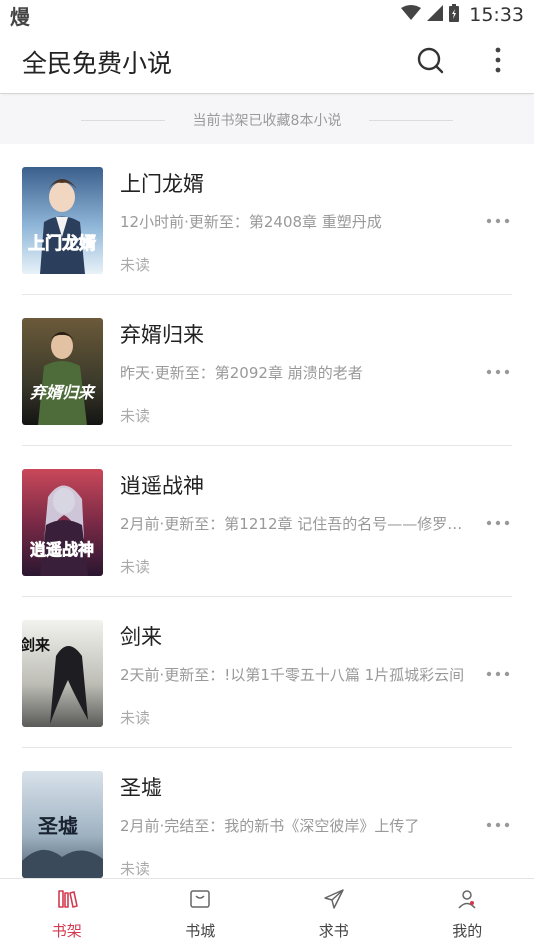  What do you see at coordinates (162, 184) in the screenshot?
I see `book-title: 上门龙婿` at bounding box center [162, 184].